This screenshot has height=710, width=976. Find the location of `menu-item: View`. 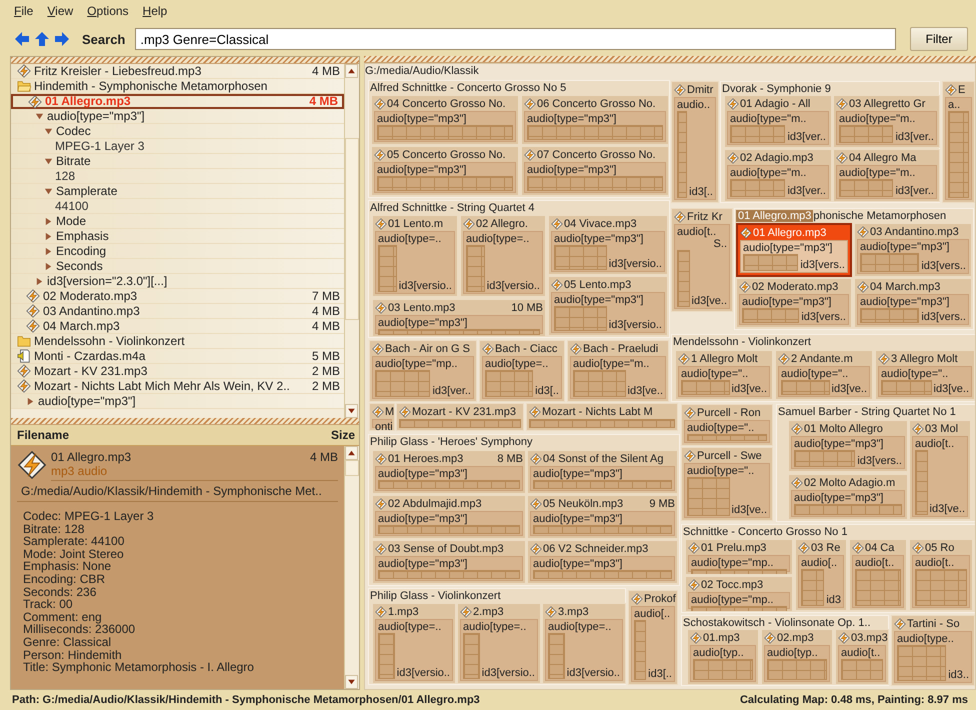

menu-item: View is located at coordinates (60, 11).